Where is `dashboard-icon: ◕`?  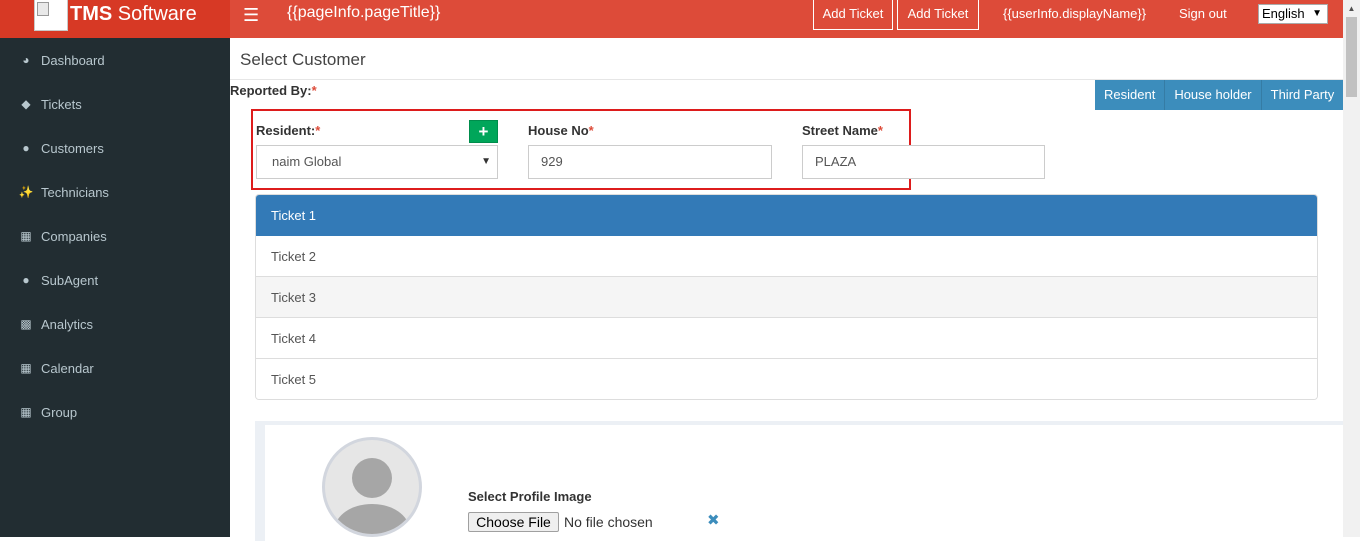
dashboard-icon: ◕ is located at coordinates (26, 60).